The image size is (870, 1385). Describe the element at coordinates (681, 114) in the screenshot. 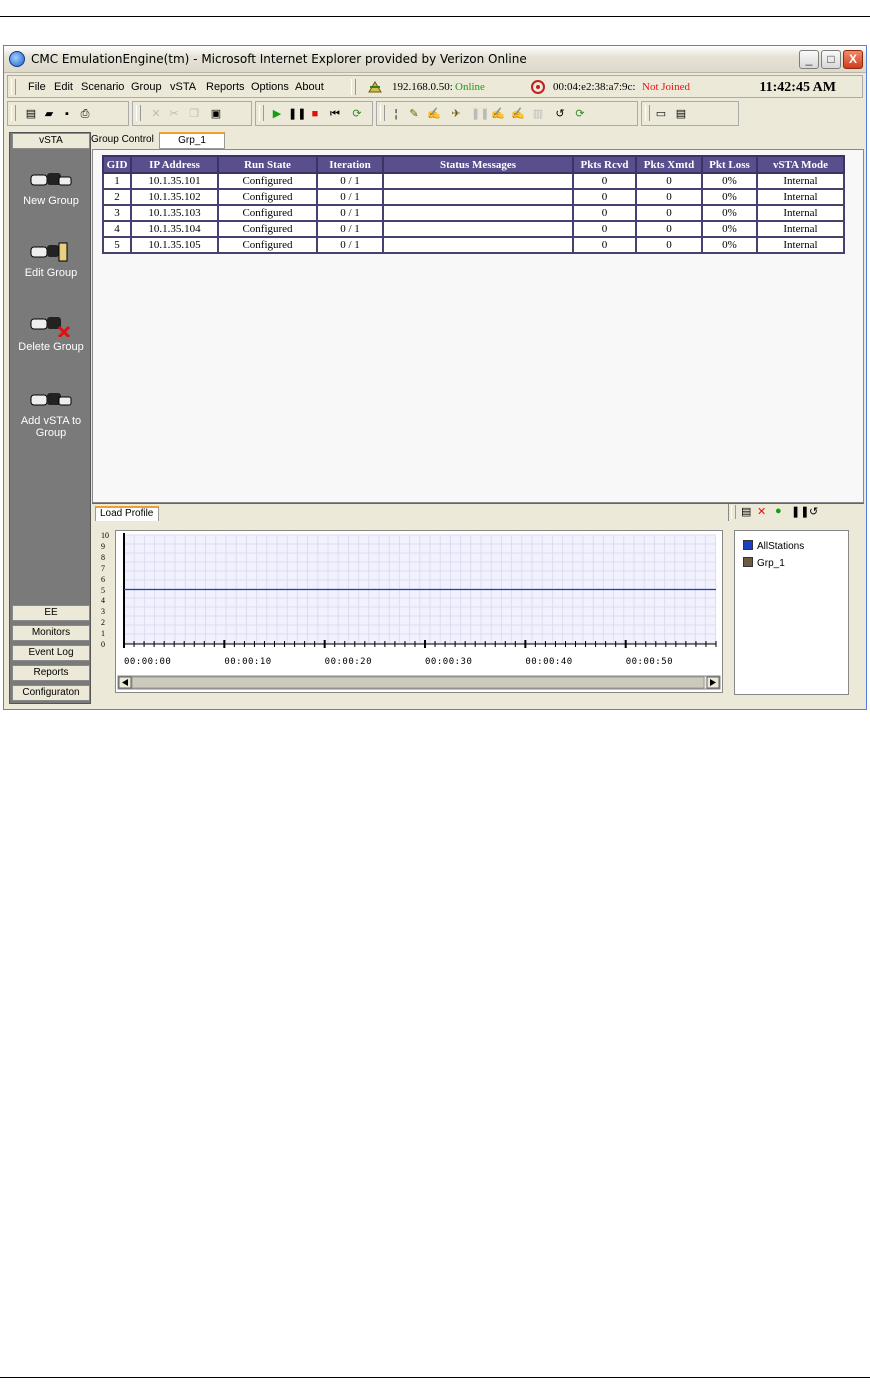

I see `export-icon: ▤` at that location.